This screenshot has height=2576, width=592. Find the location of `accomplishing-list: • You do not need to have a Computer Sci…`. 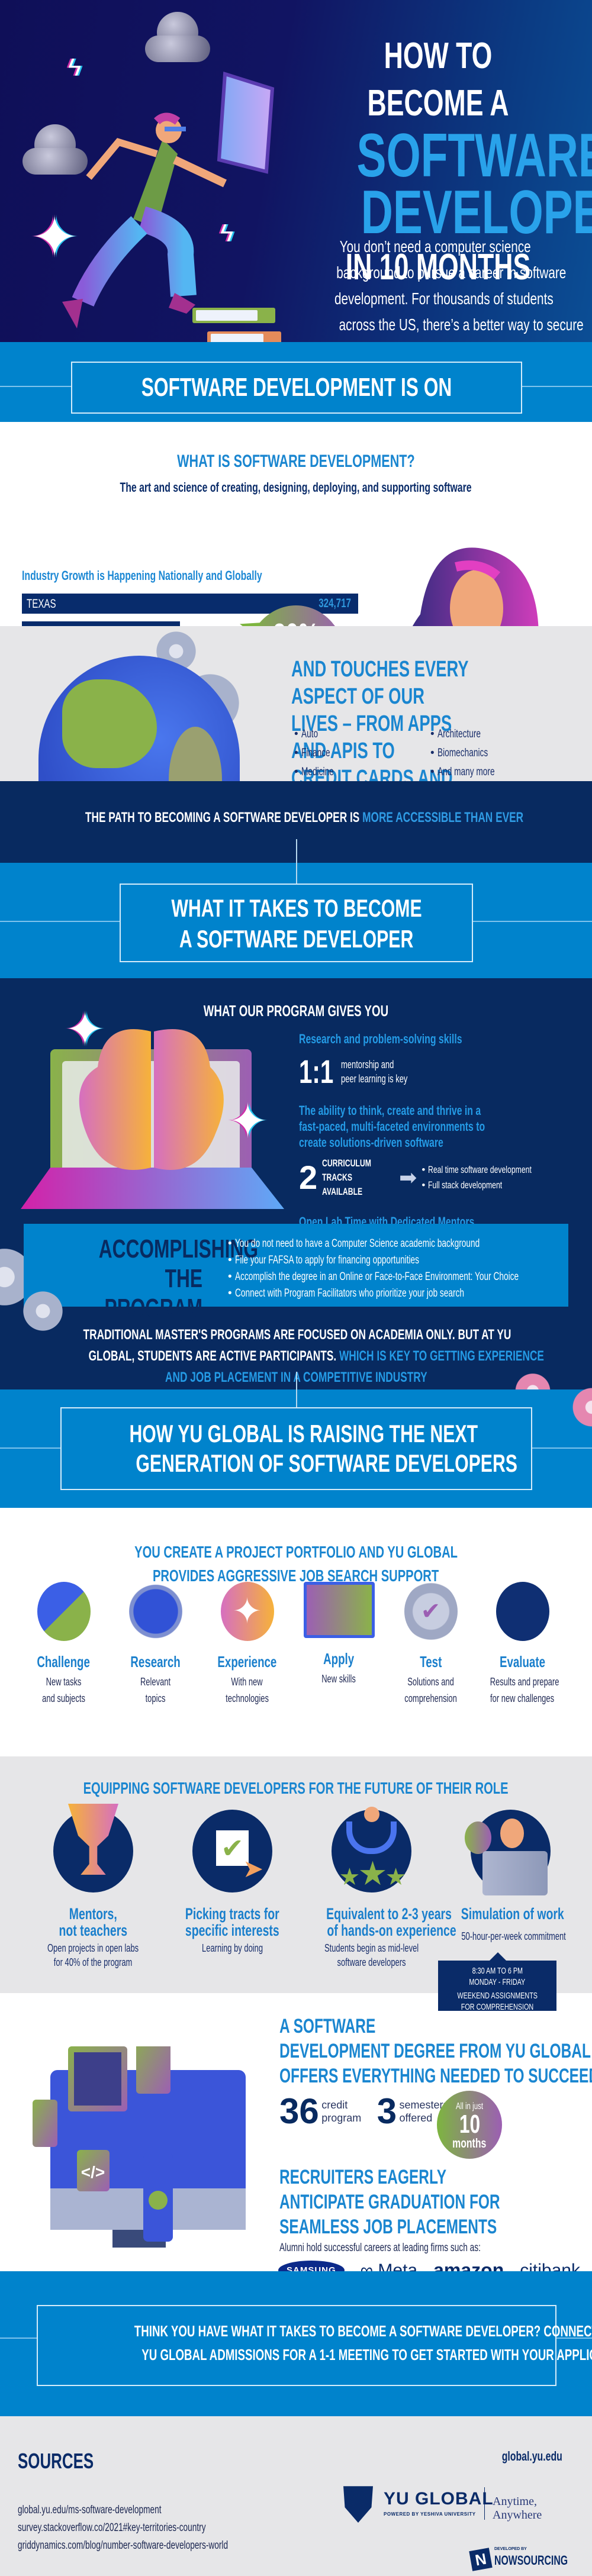

accomplishing-list: • You do not need to have a Computer Sci… is located at coordinates (410, 1269).